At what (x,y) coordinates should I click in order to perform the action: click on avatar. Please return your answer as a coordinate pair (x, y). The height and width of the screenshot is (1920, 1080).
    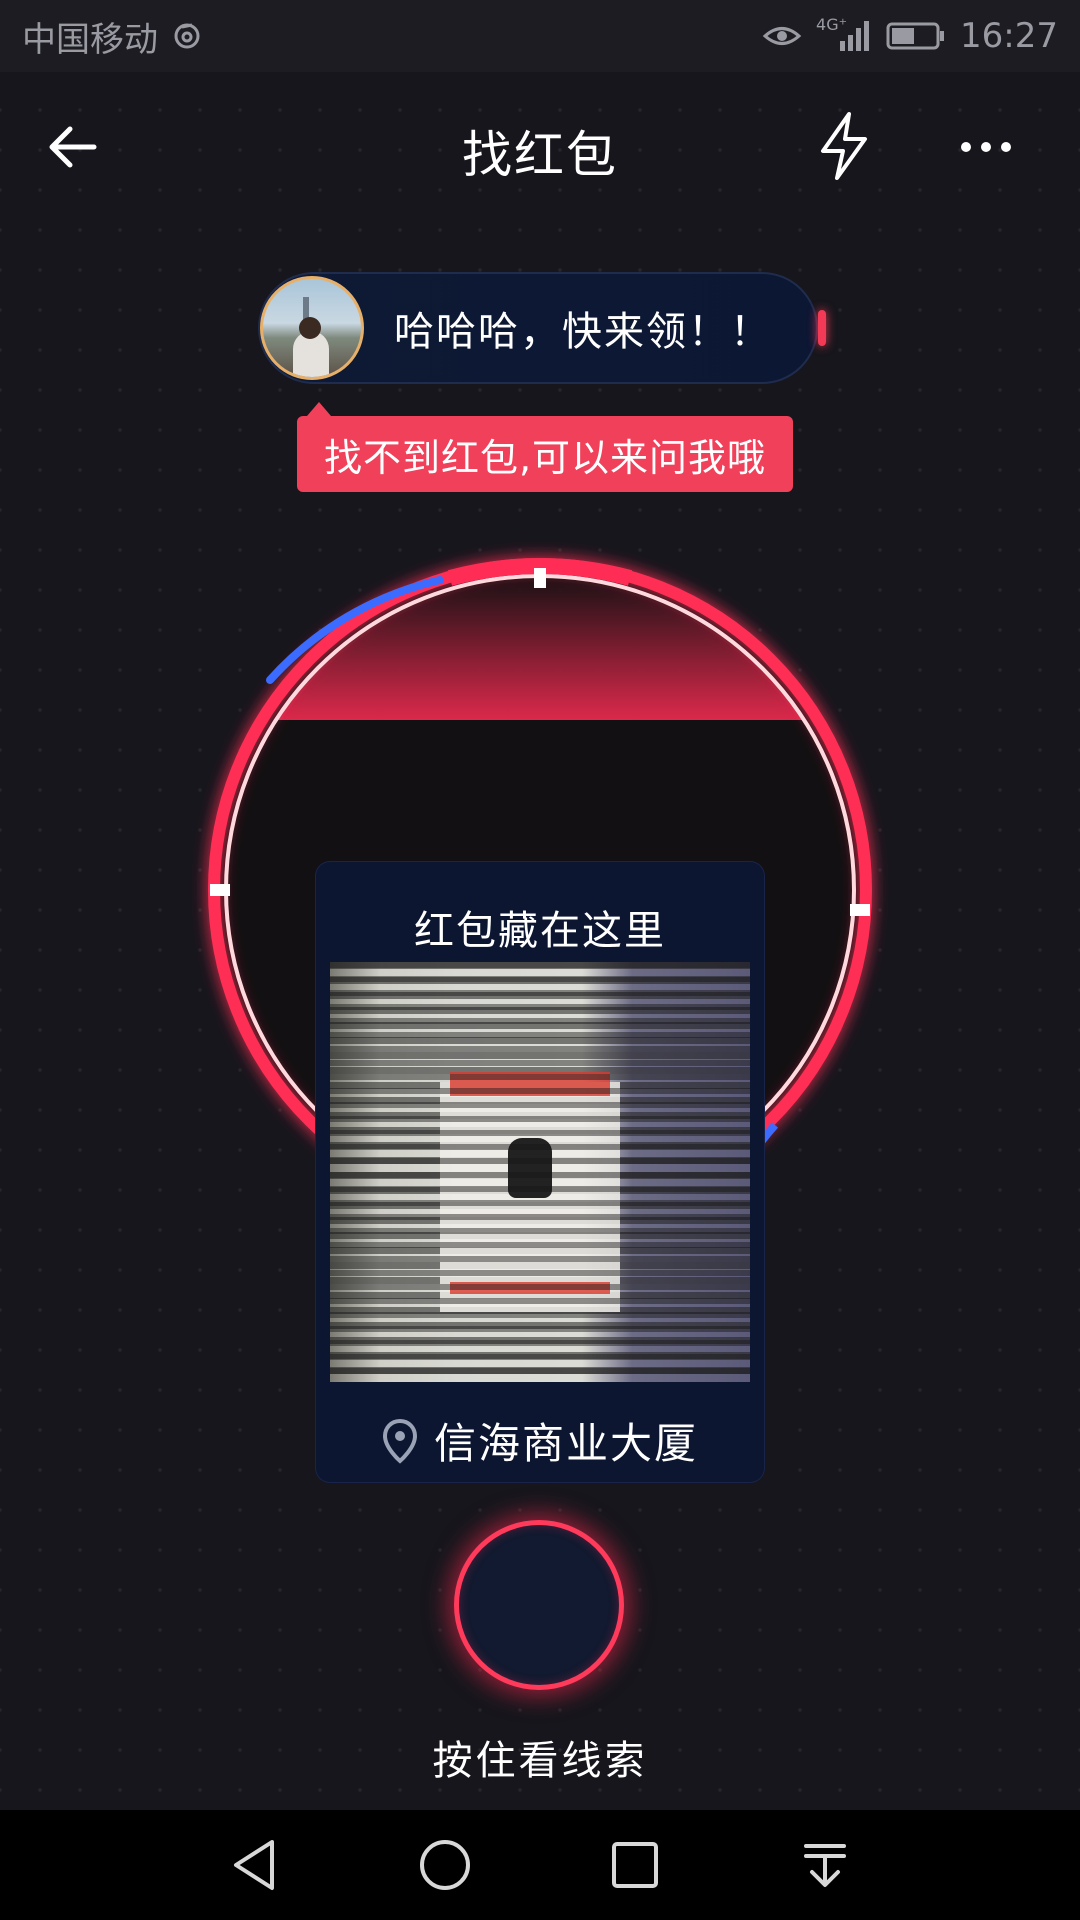
    Looking at the image, I should click on (312, 328).